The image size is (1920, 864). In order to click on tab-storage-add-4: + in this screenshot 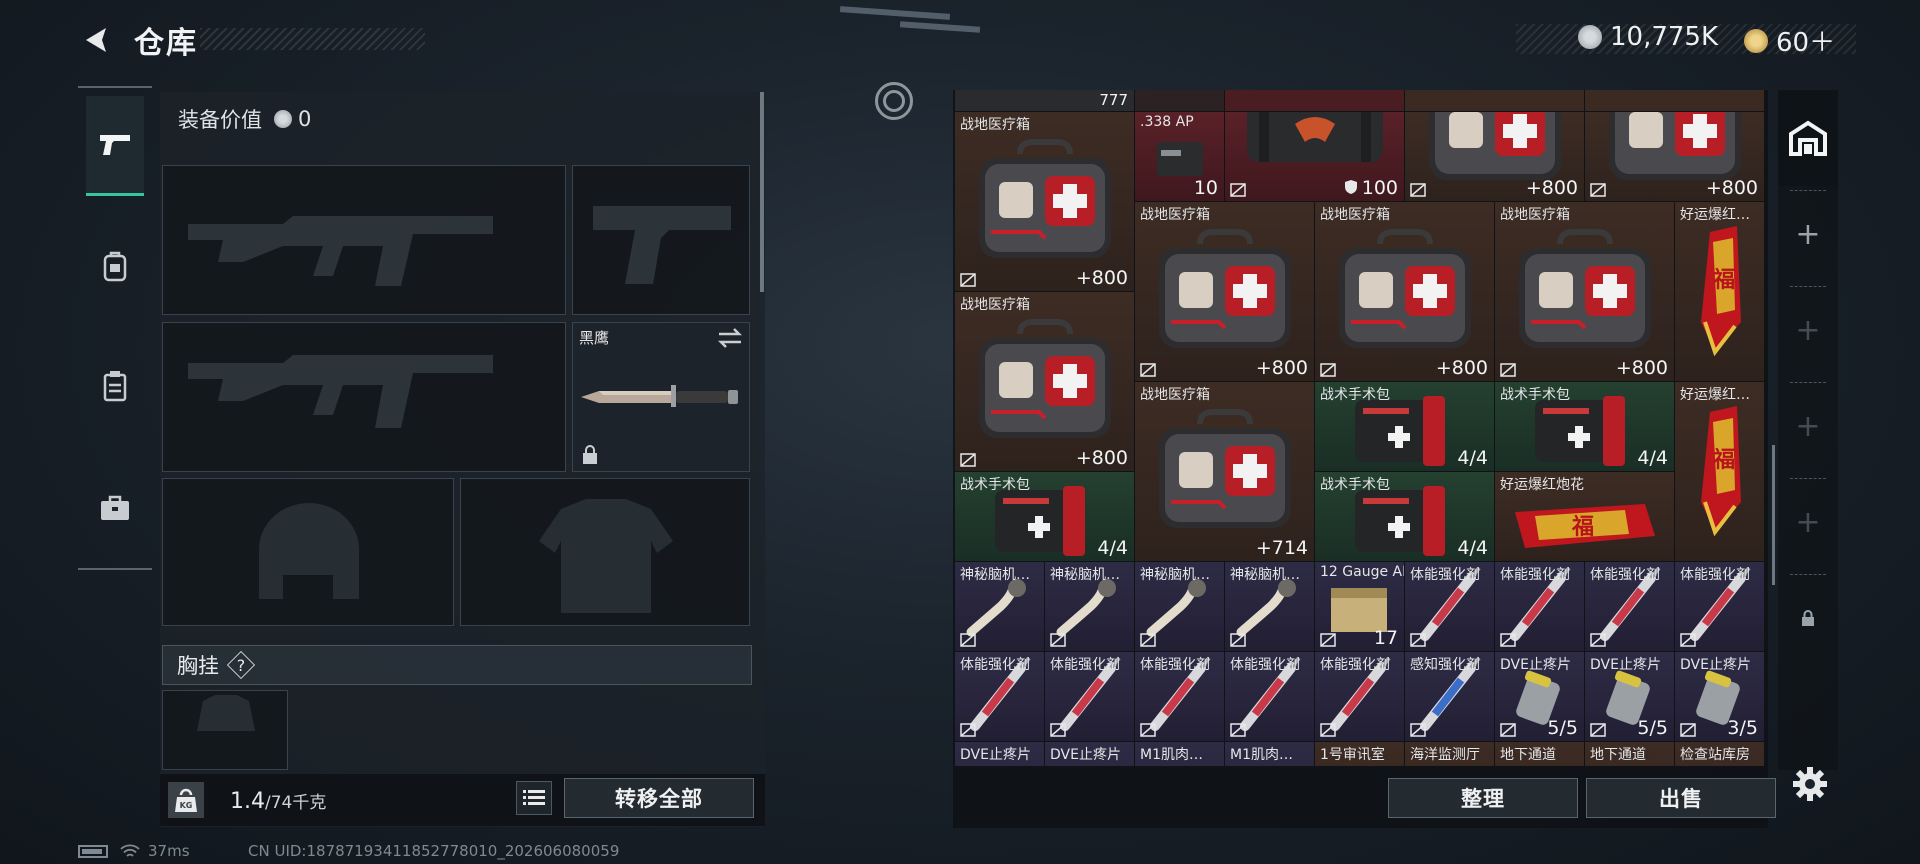, I will do `click(1808, 522)`.